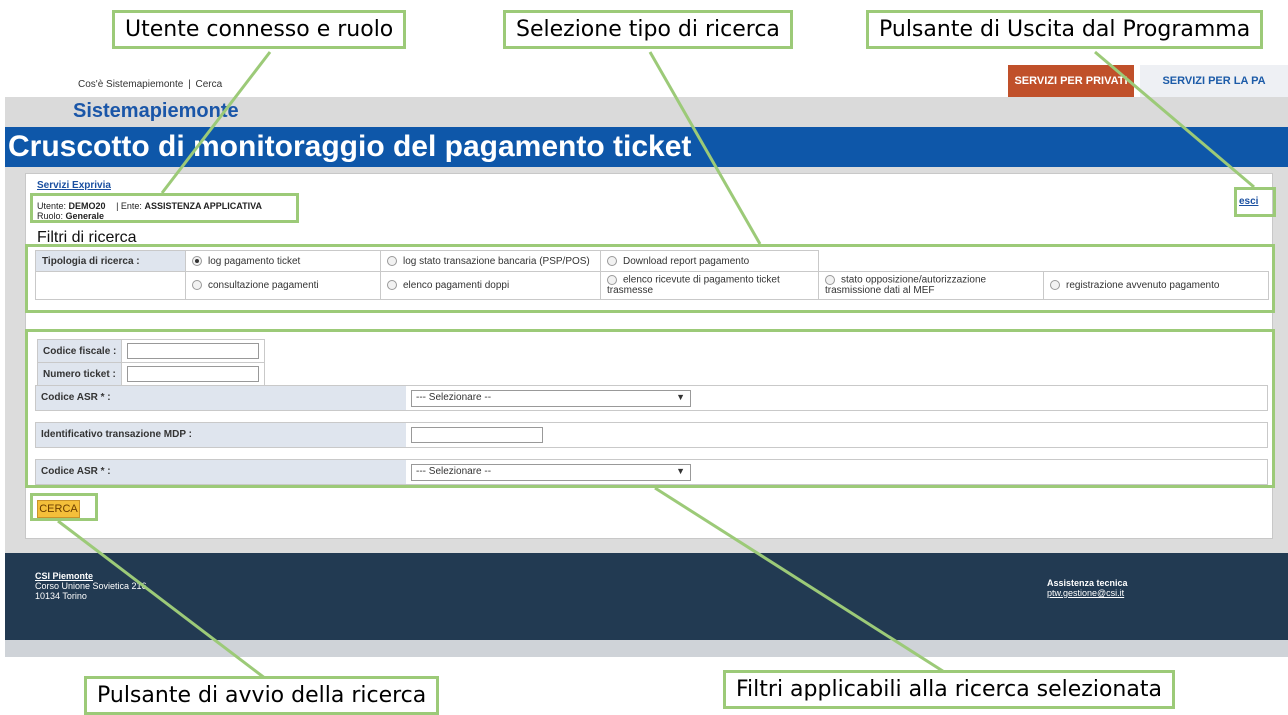 The image size is (1288, 715). What do you see at coordinates (193, 374) in the screenshot?
I see `numero-ticket-input` at bounding box center [193, 374].